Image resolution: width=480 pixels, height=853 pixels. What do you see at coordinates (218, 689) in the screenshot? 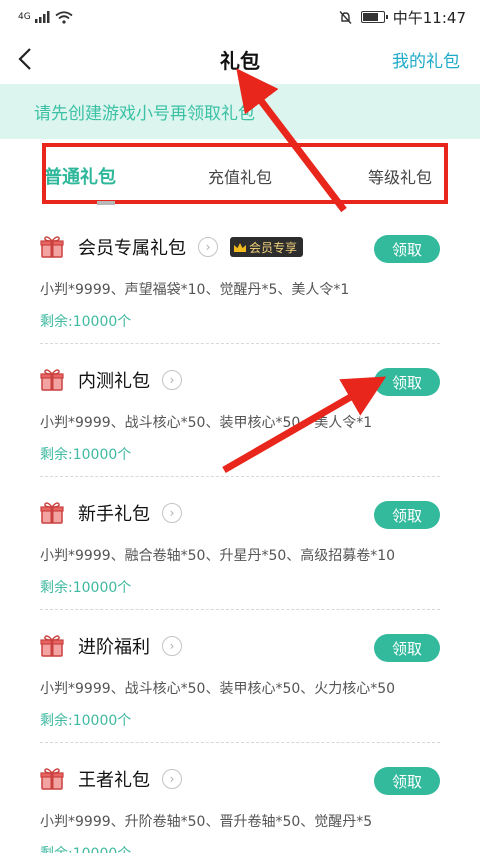
I see `gift-contents: 小判*9999、战斗核心*50、装甲核心*50、火力核心*50` at bounding box center [218, 689].